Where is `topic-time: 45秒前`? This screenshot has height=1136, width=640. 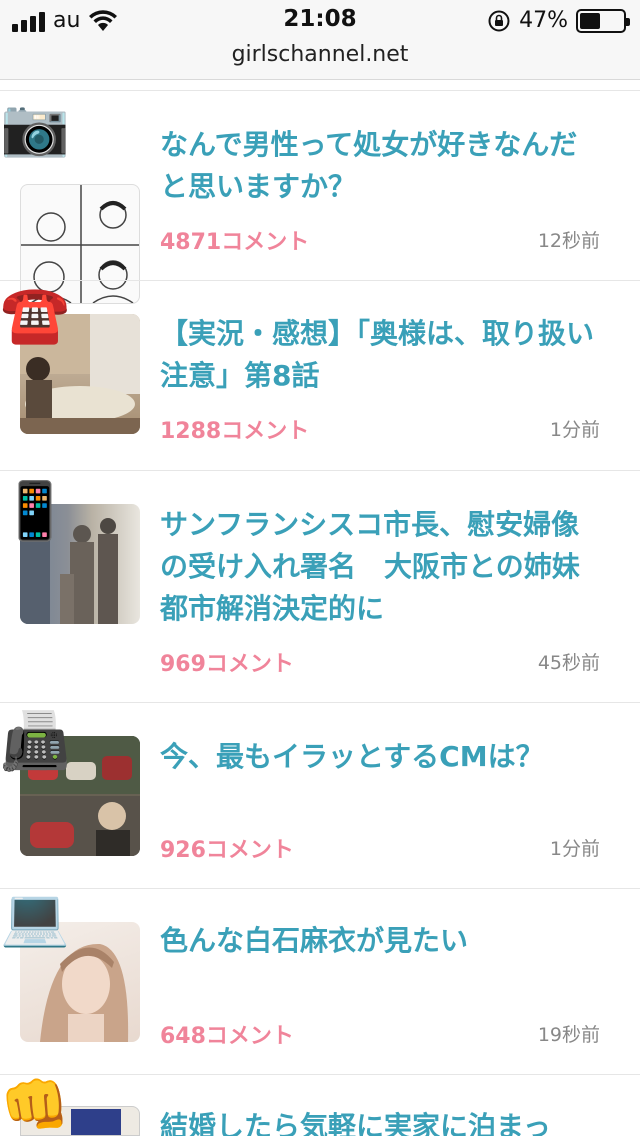 topic-time: 45秒前 is located at coordinates (568, 663).